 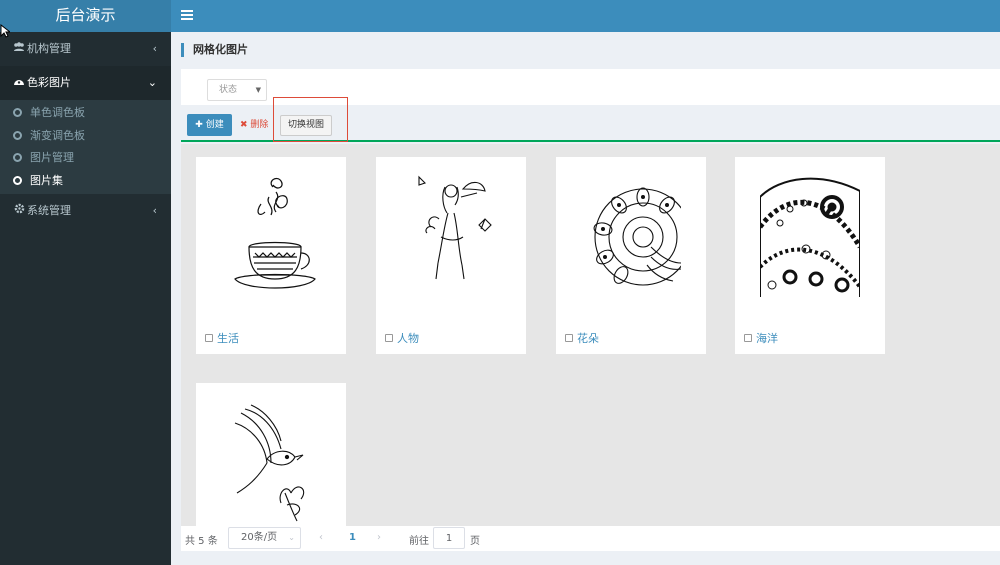 I want to click on sidebar-subitem-image-manage: 图片管理, so click(x=85, y=158).